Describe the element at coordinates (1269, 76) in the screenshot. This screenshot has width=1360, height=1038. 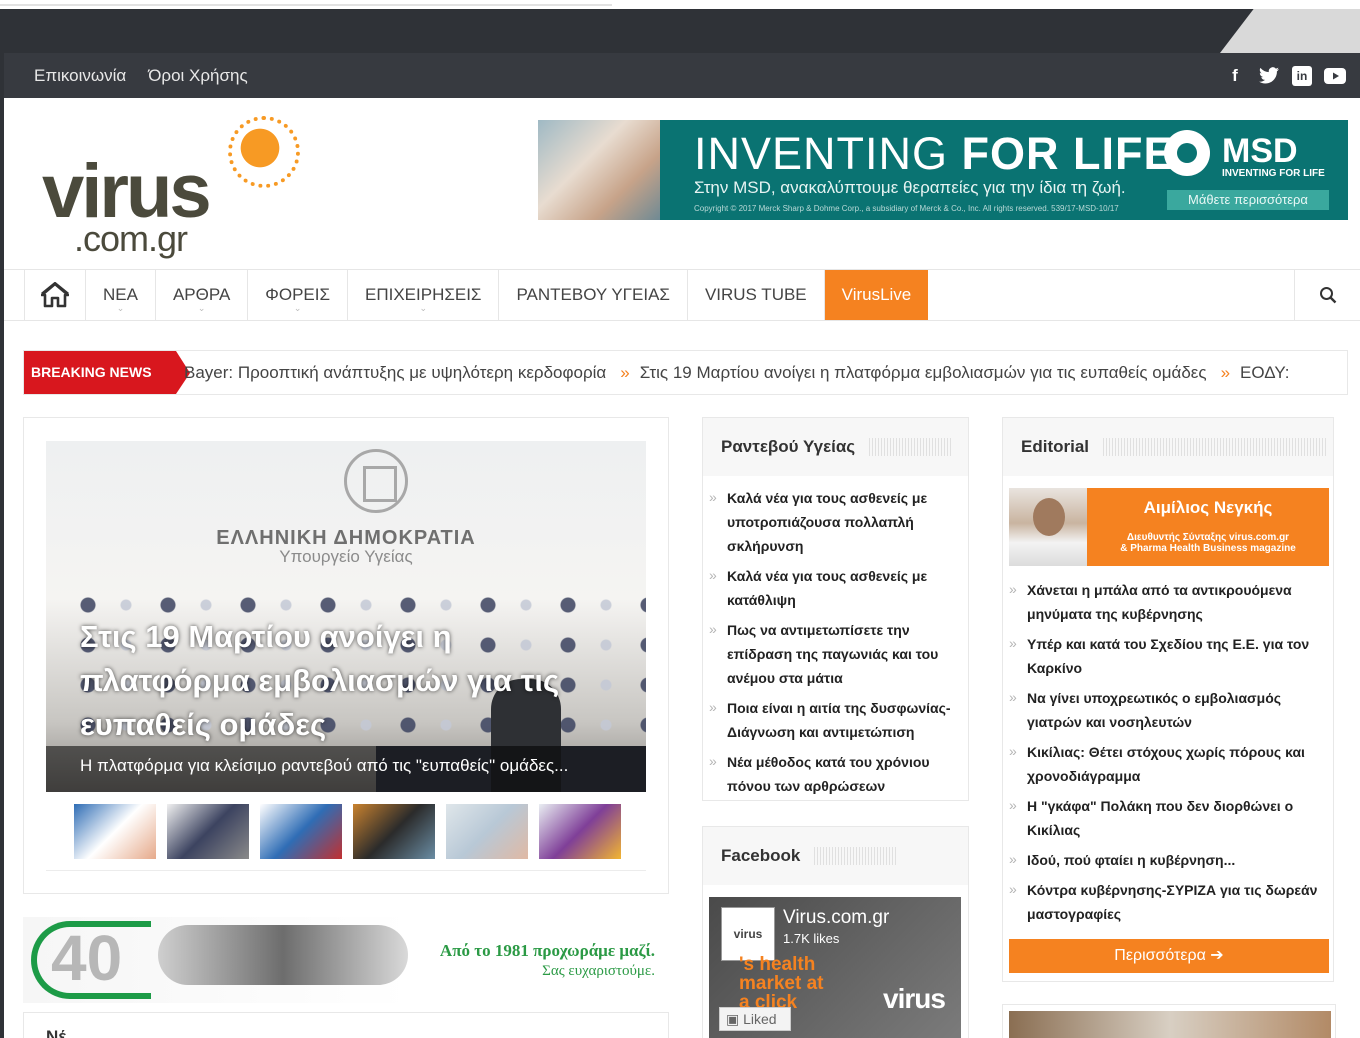
I see `twitter-icon` at that location.